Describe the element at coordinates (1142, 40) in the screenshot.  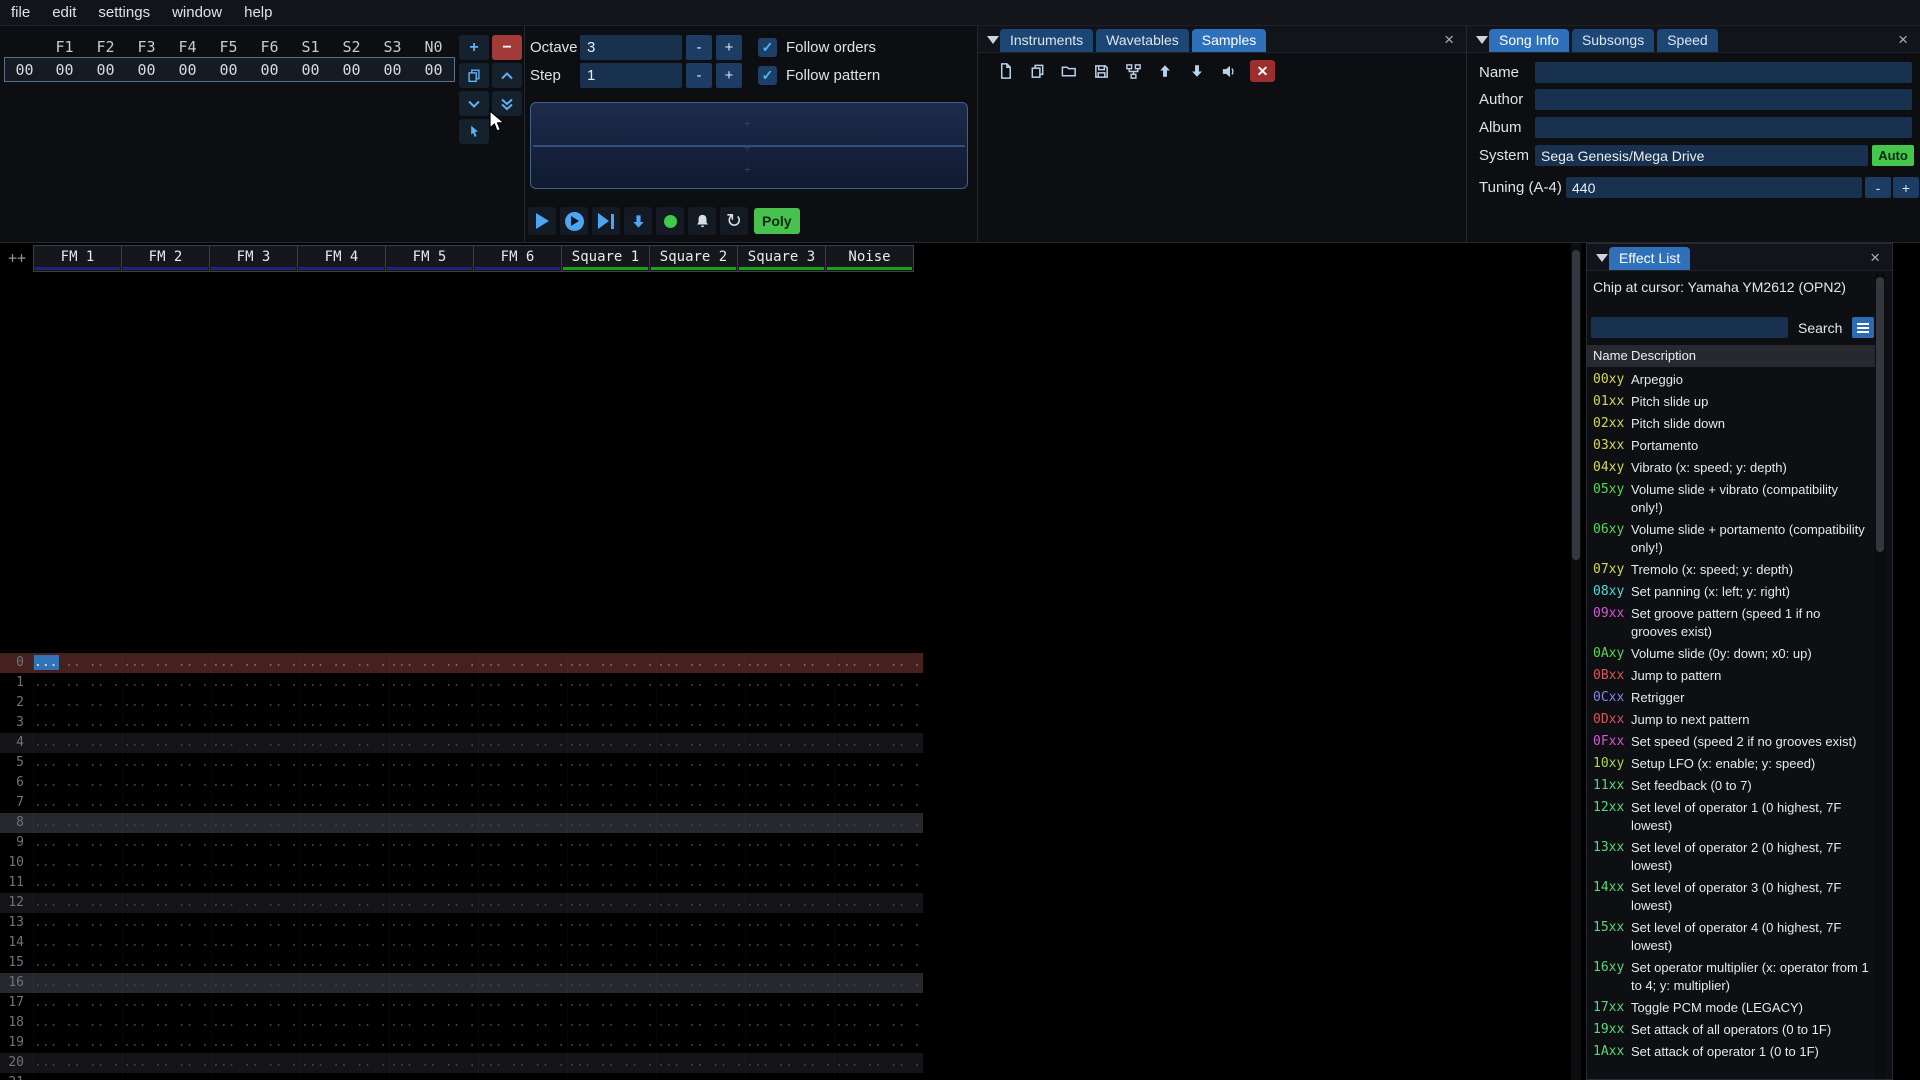
I see `tab-wavetables: Wavetables` at that location.